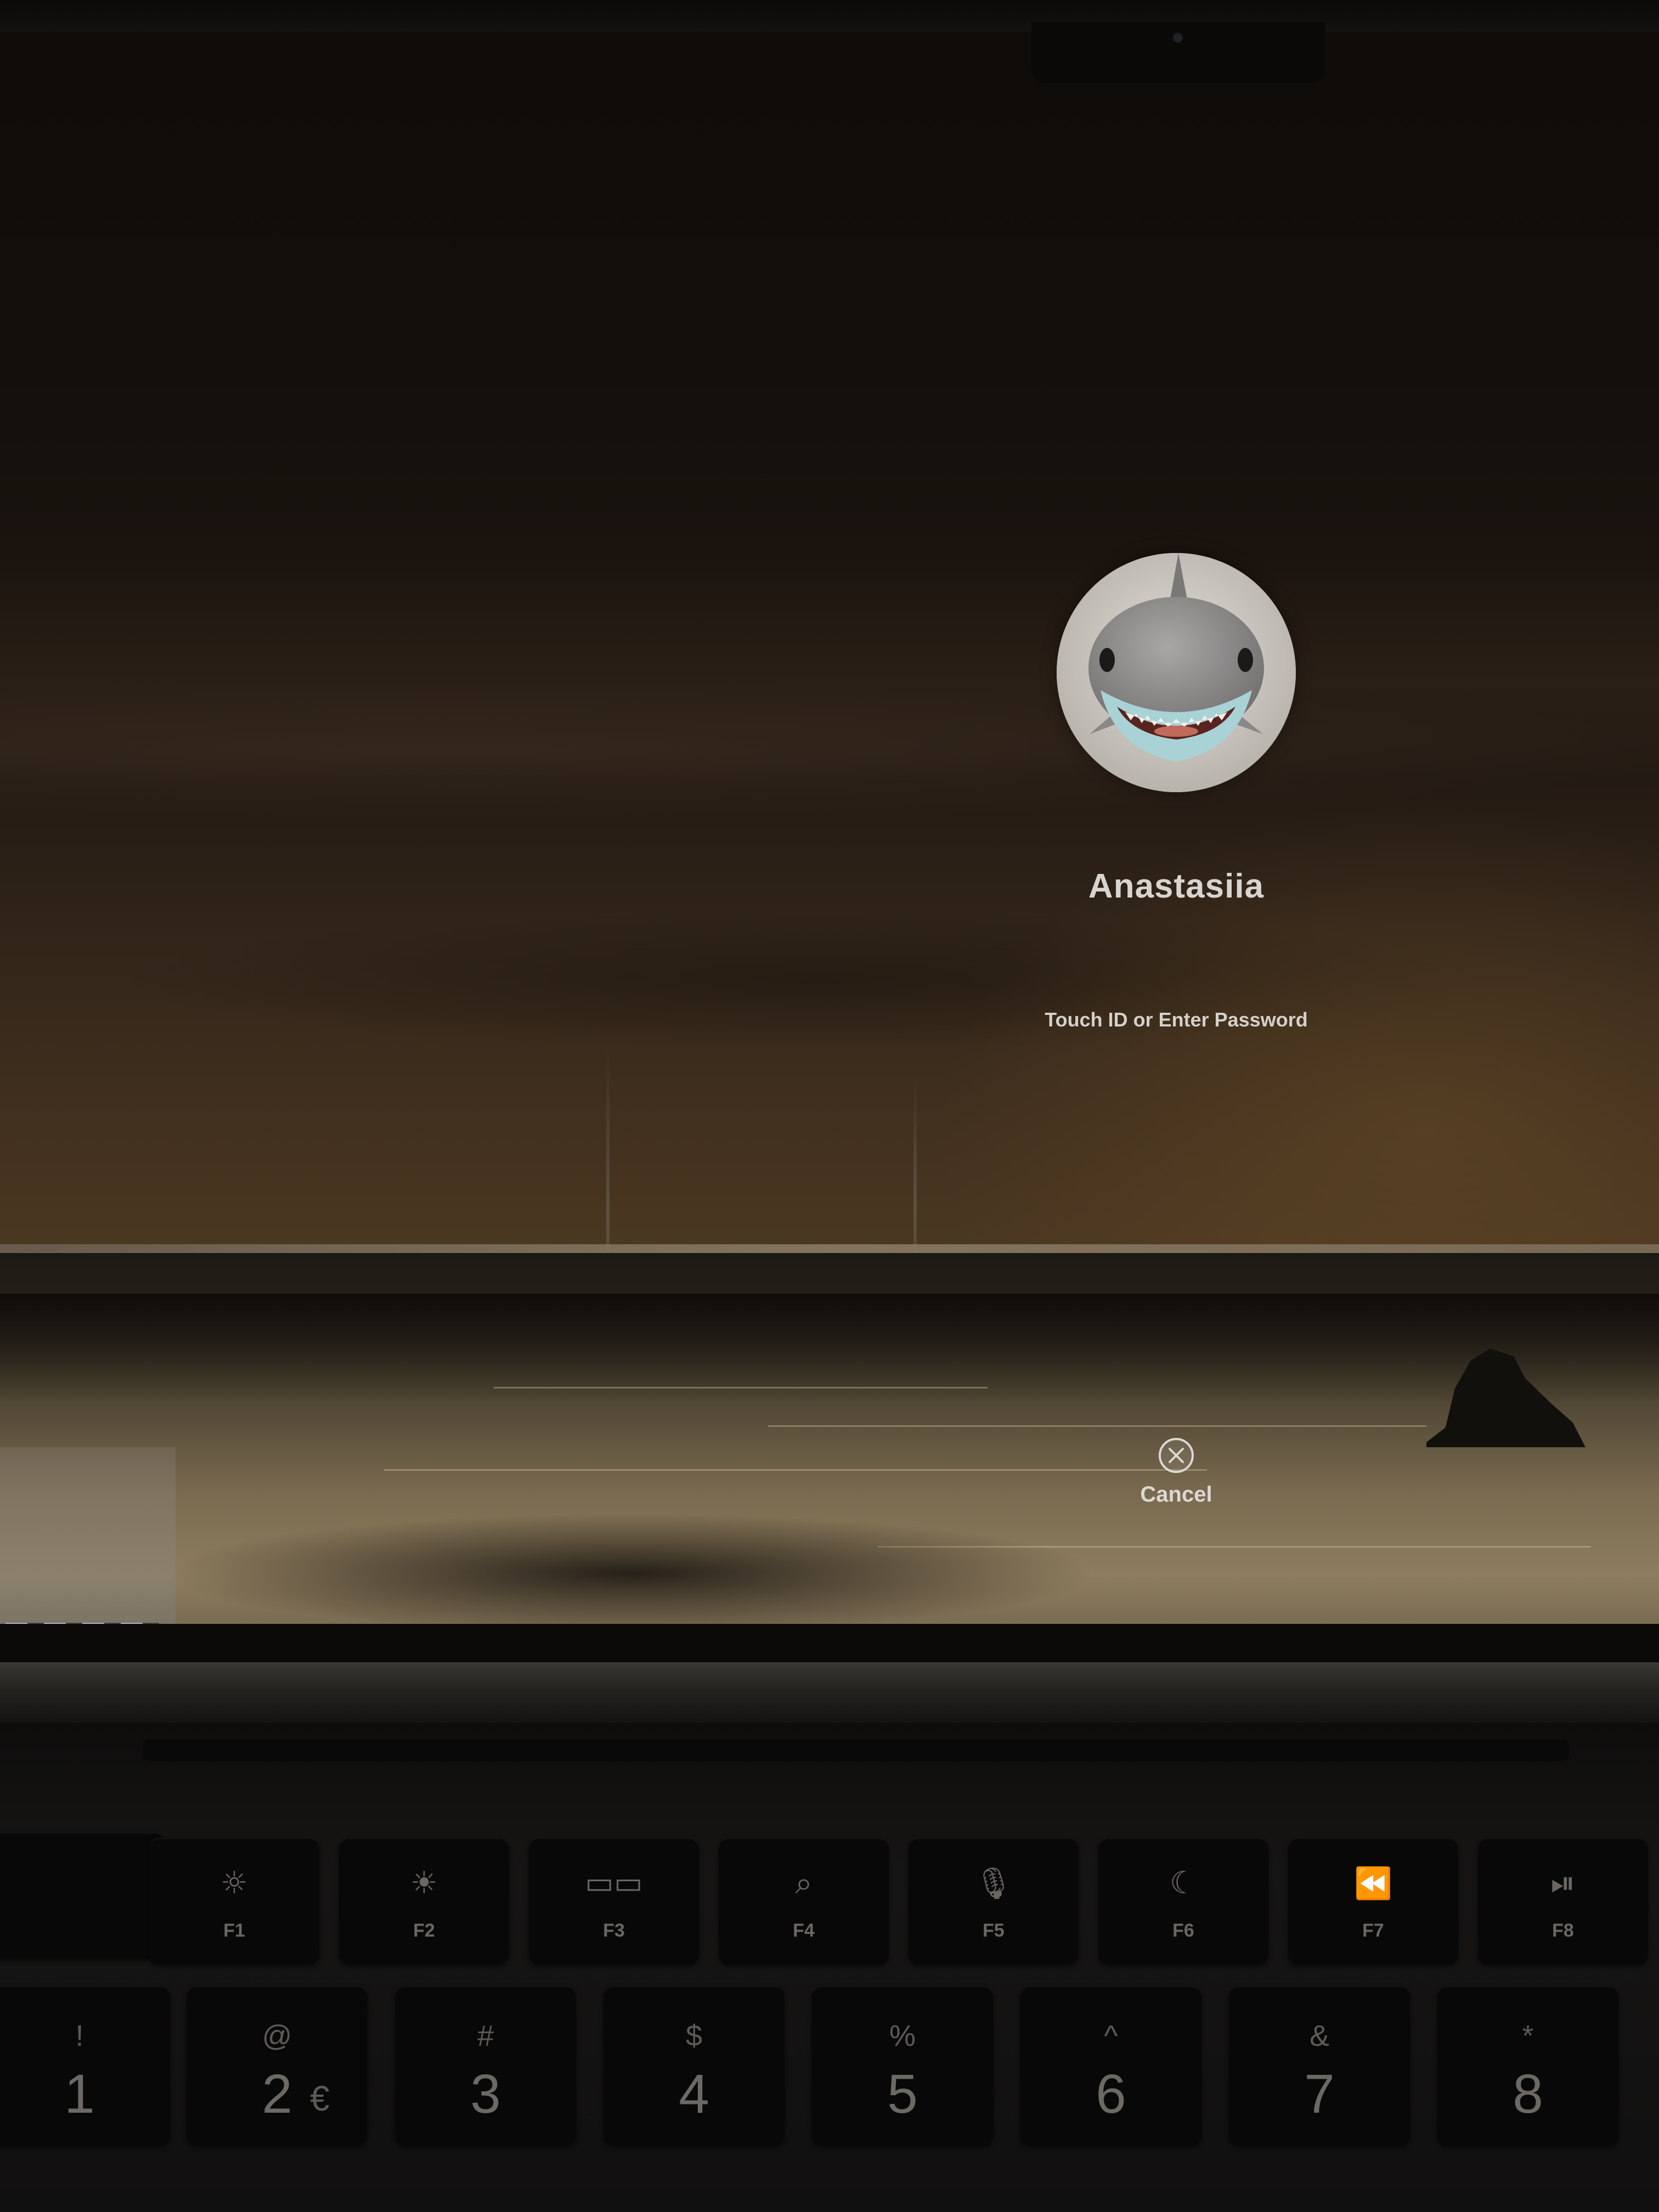  Describe the element at coordinates (614, 1930) in the screenshot. I see `key-label: F3` at that location.